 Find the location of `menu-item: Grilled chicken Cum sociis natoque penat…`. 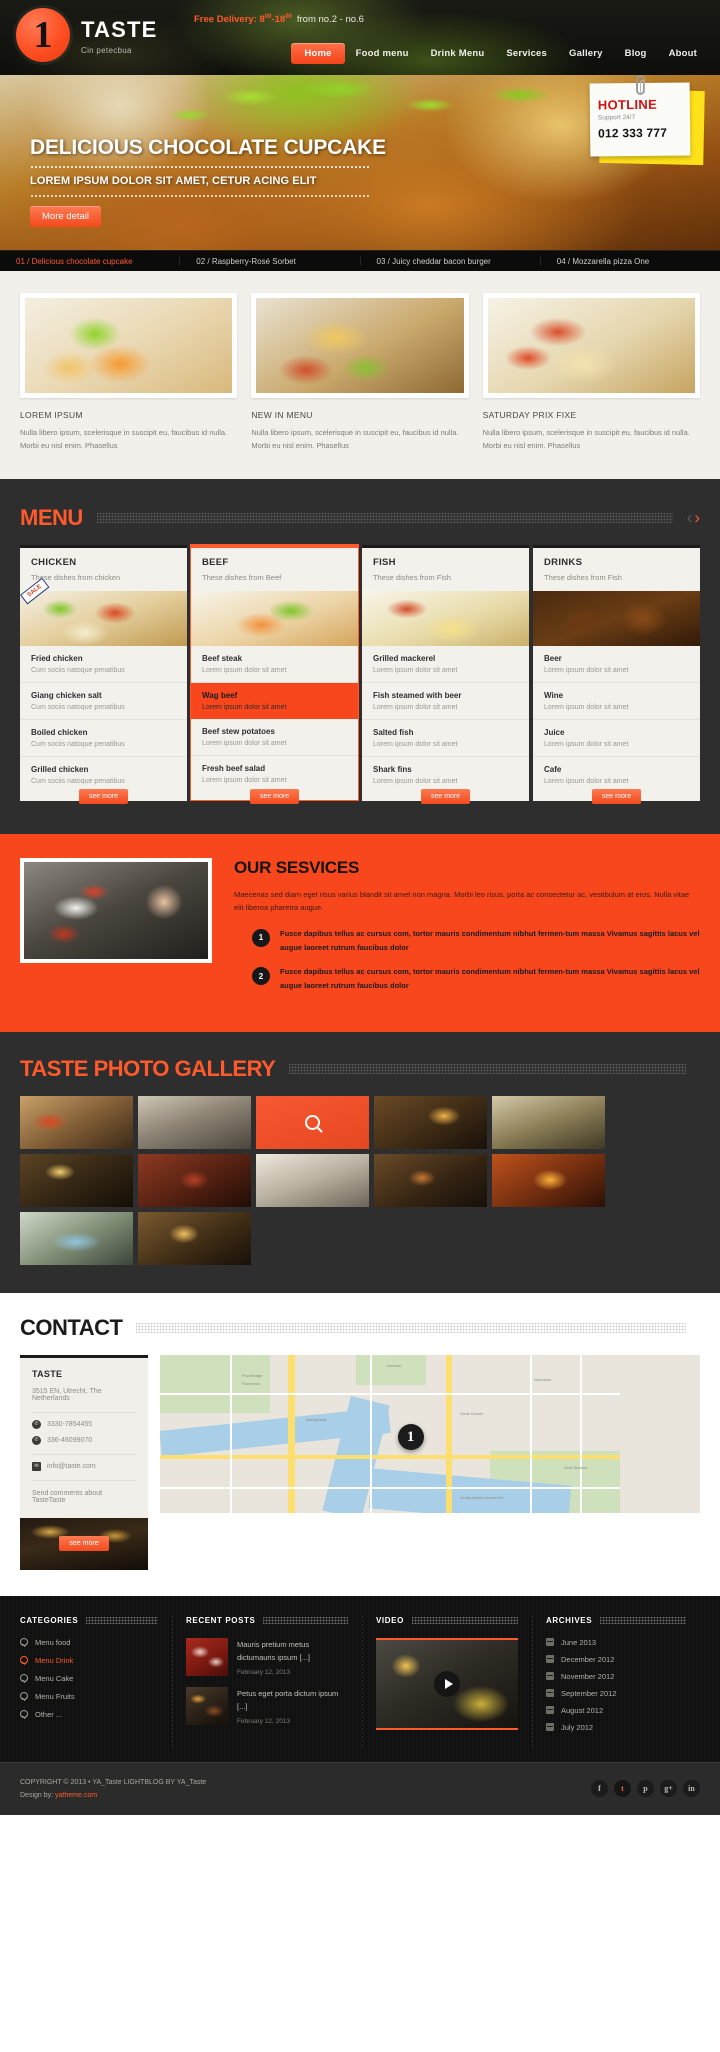

menu-item: Grilled chicken Cum sociis natoque penat… is located at coordinates (103, 775).